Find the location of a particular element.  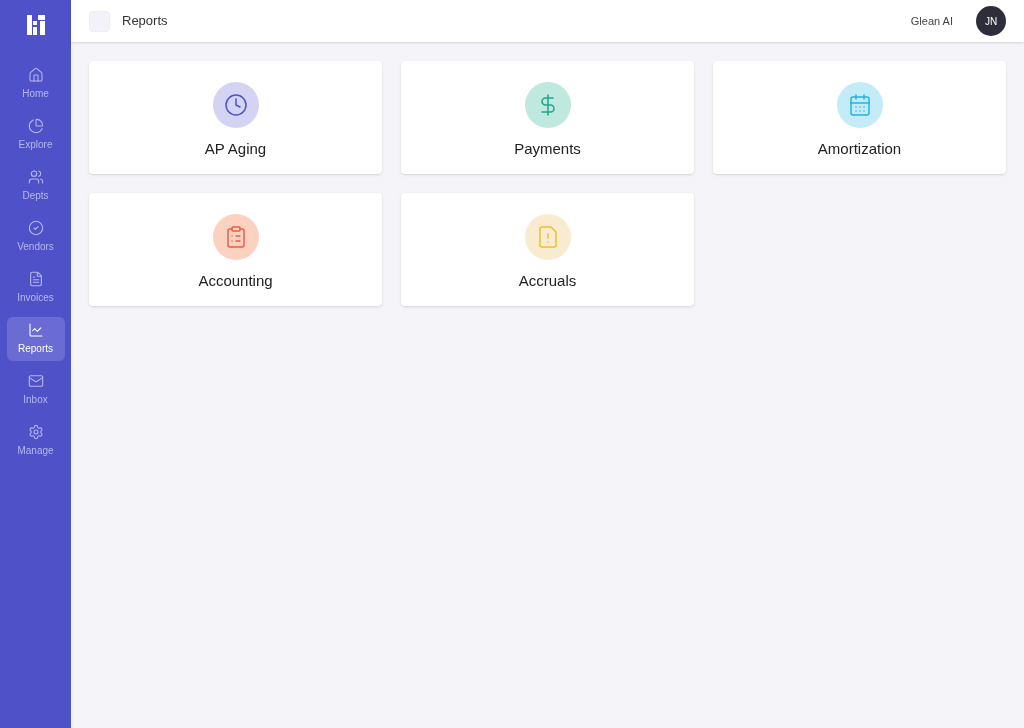

line-chart-icon is located at coordinates (35, 330).